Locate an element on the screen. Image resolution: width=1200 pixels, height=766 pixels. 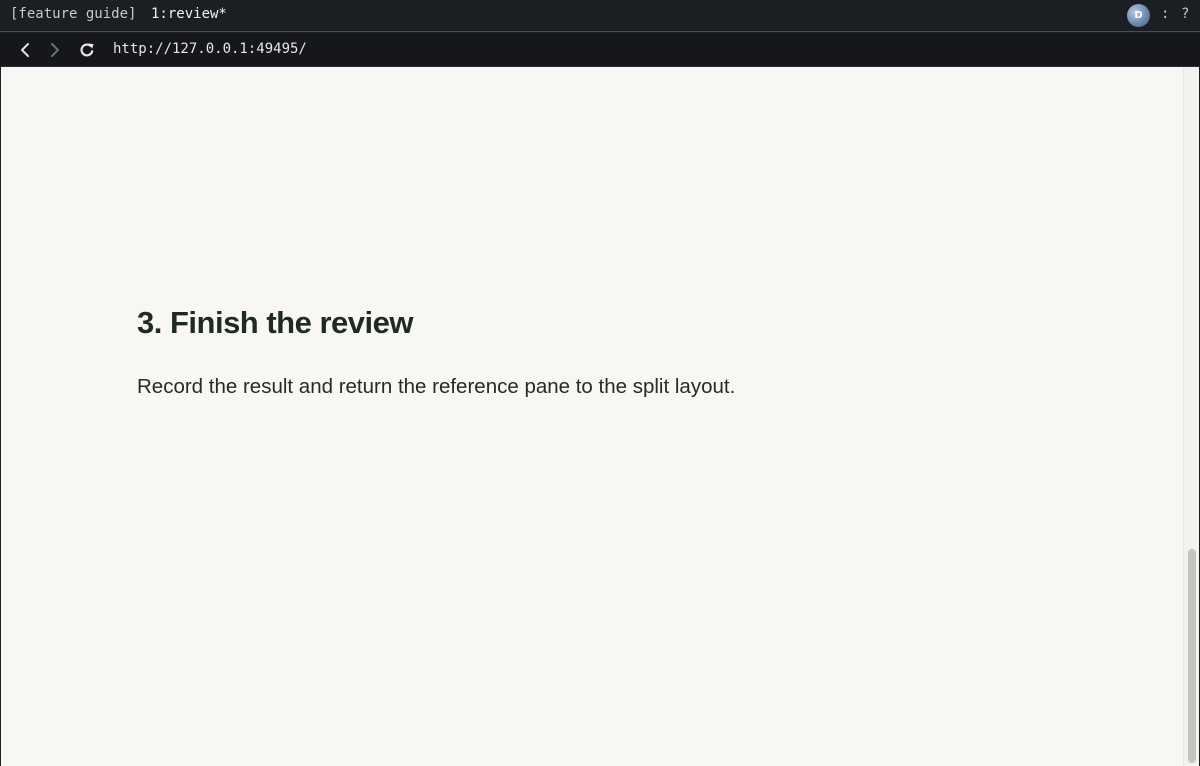
chevron-right-icon is located at coordinates (55, 50).